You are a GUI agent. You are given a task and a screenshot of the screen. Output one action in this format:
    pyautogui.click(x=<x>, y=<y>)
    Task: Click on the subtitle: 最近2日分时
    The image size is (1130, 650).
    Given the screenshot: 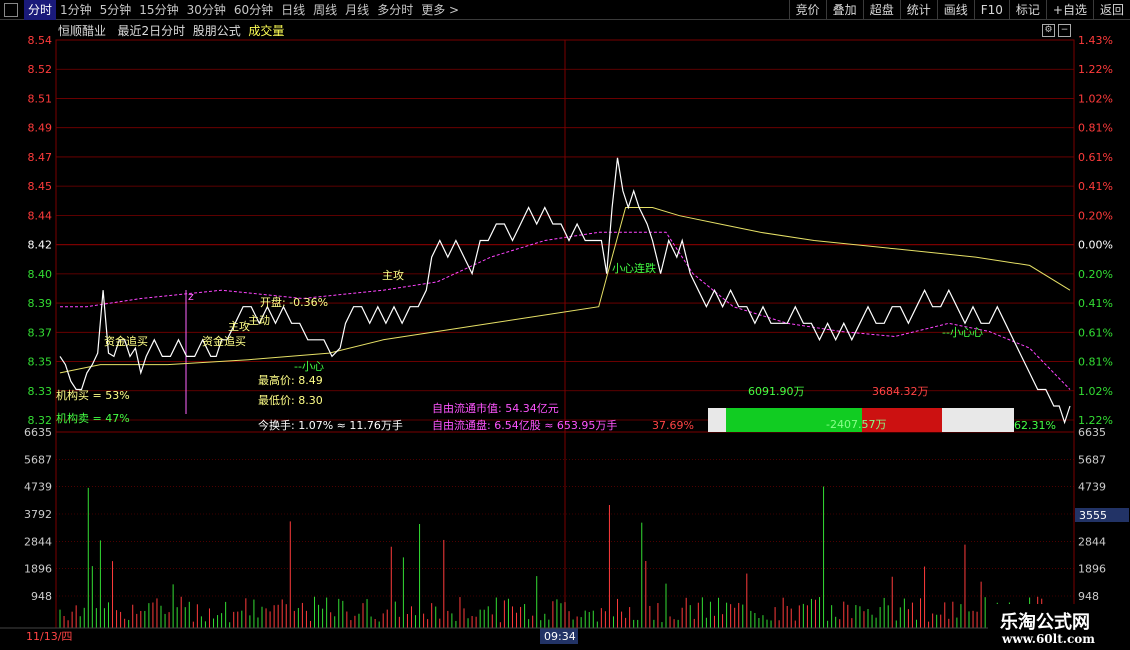 What is the action you would take?
    pyautogui.click(x=151, y=31)
    